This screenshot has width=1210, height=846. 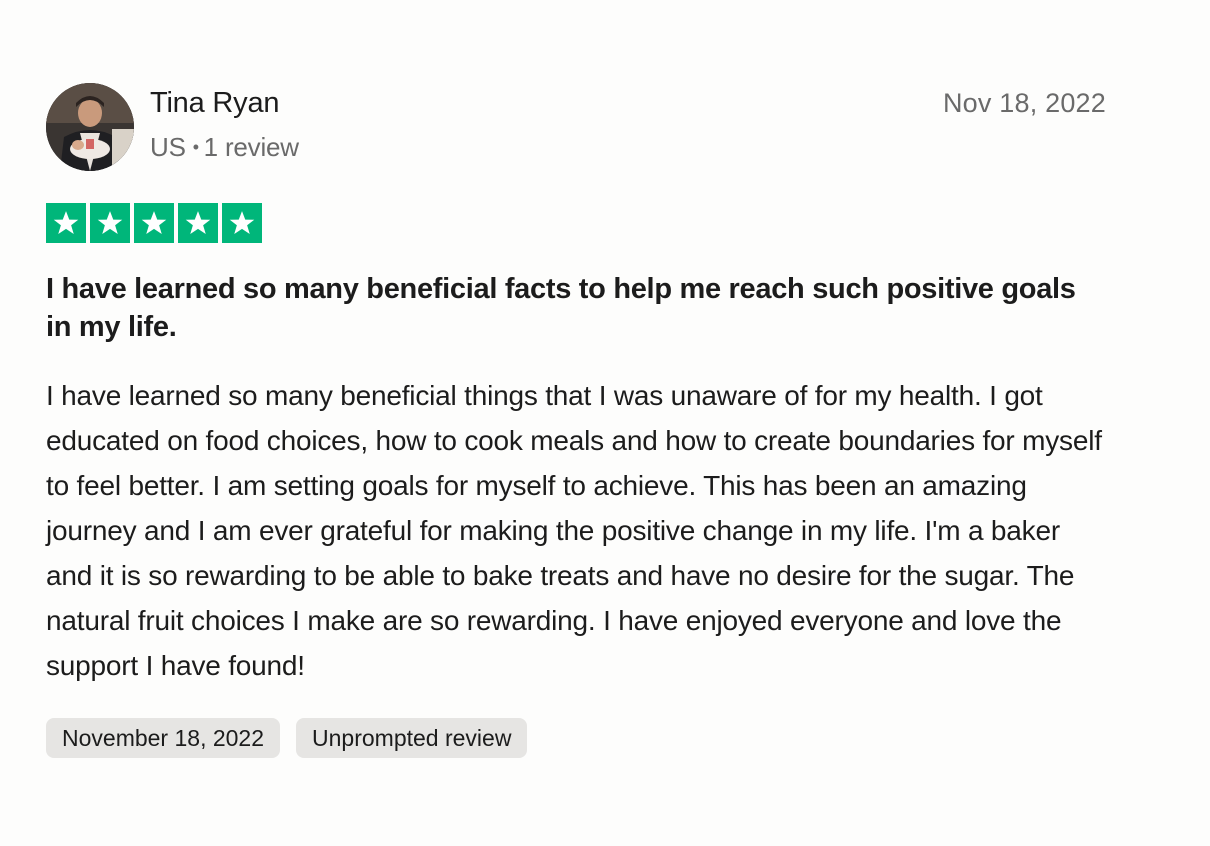 What do you see at coordinates (251, 147) in the screenshot?
I see `reviewer-review-count: 1 review` at bounding box center [251, 147].